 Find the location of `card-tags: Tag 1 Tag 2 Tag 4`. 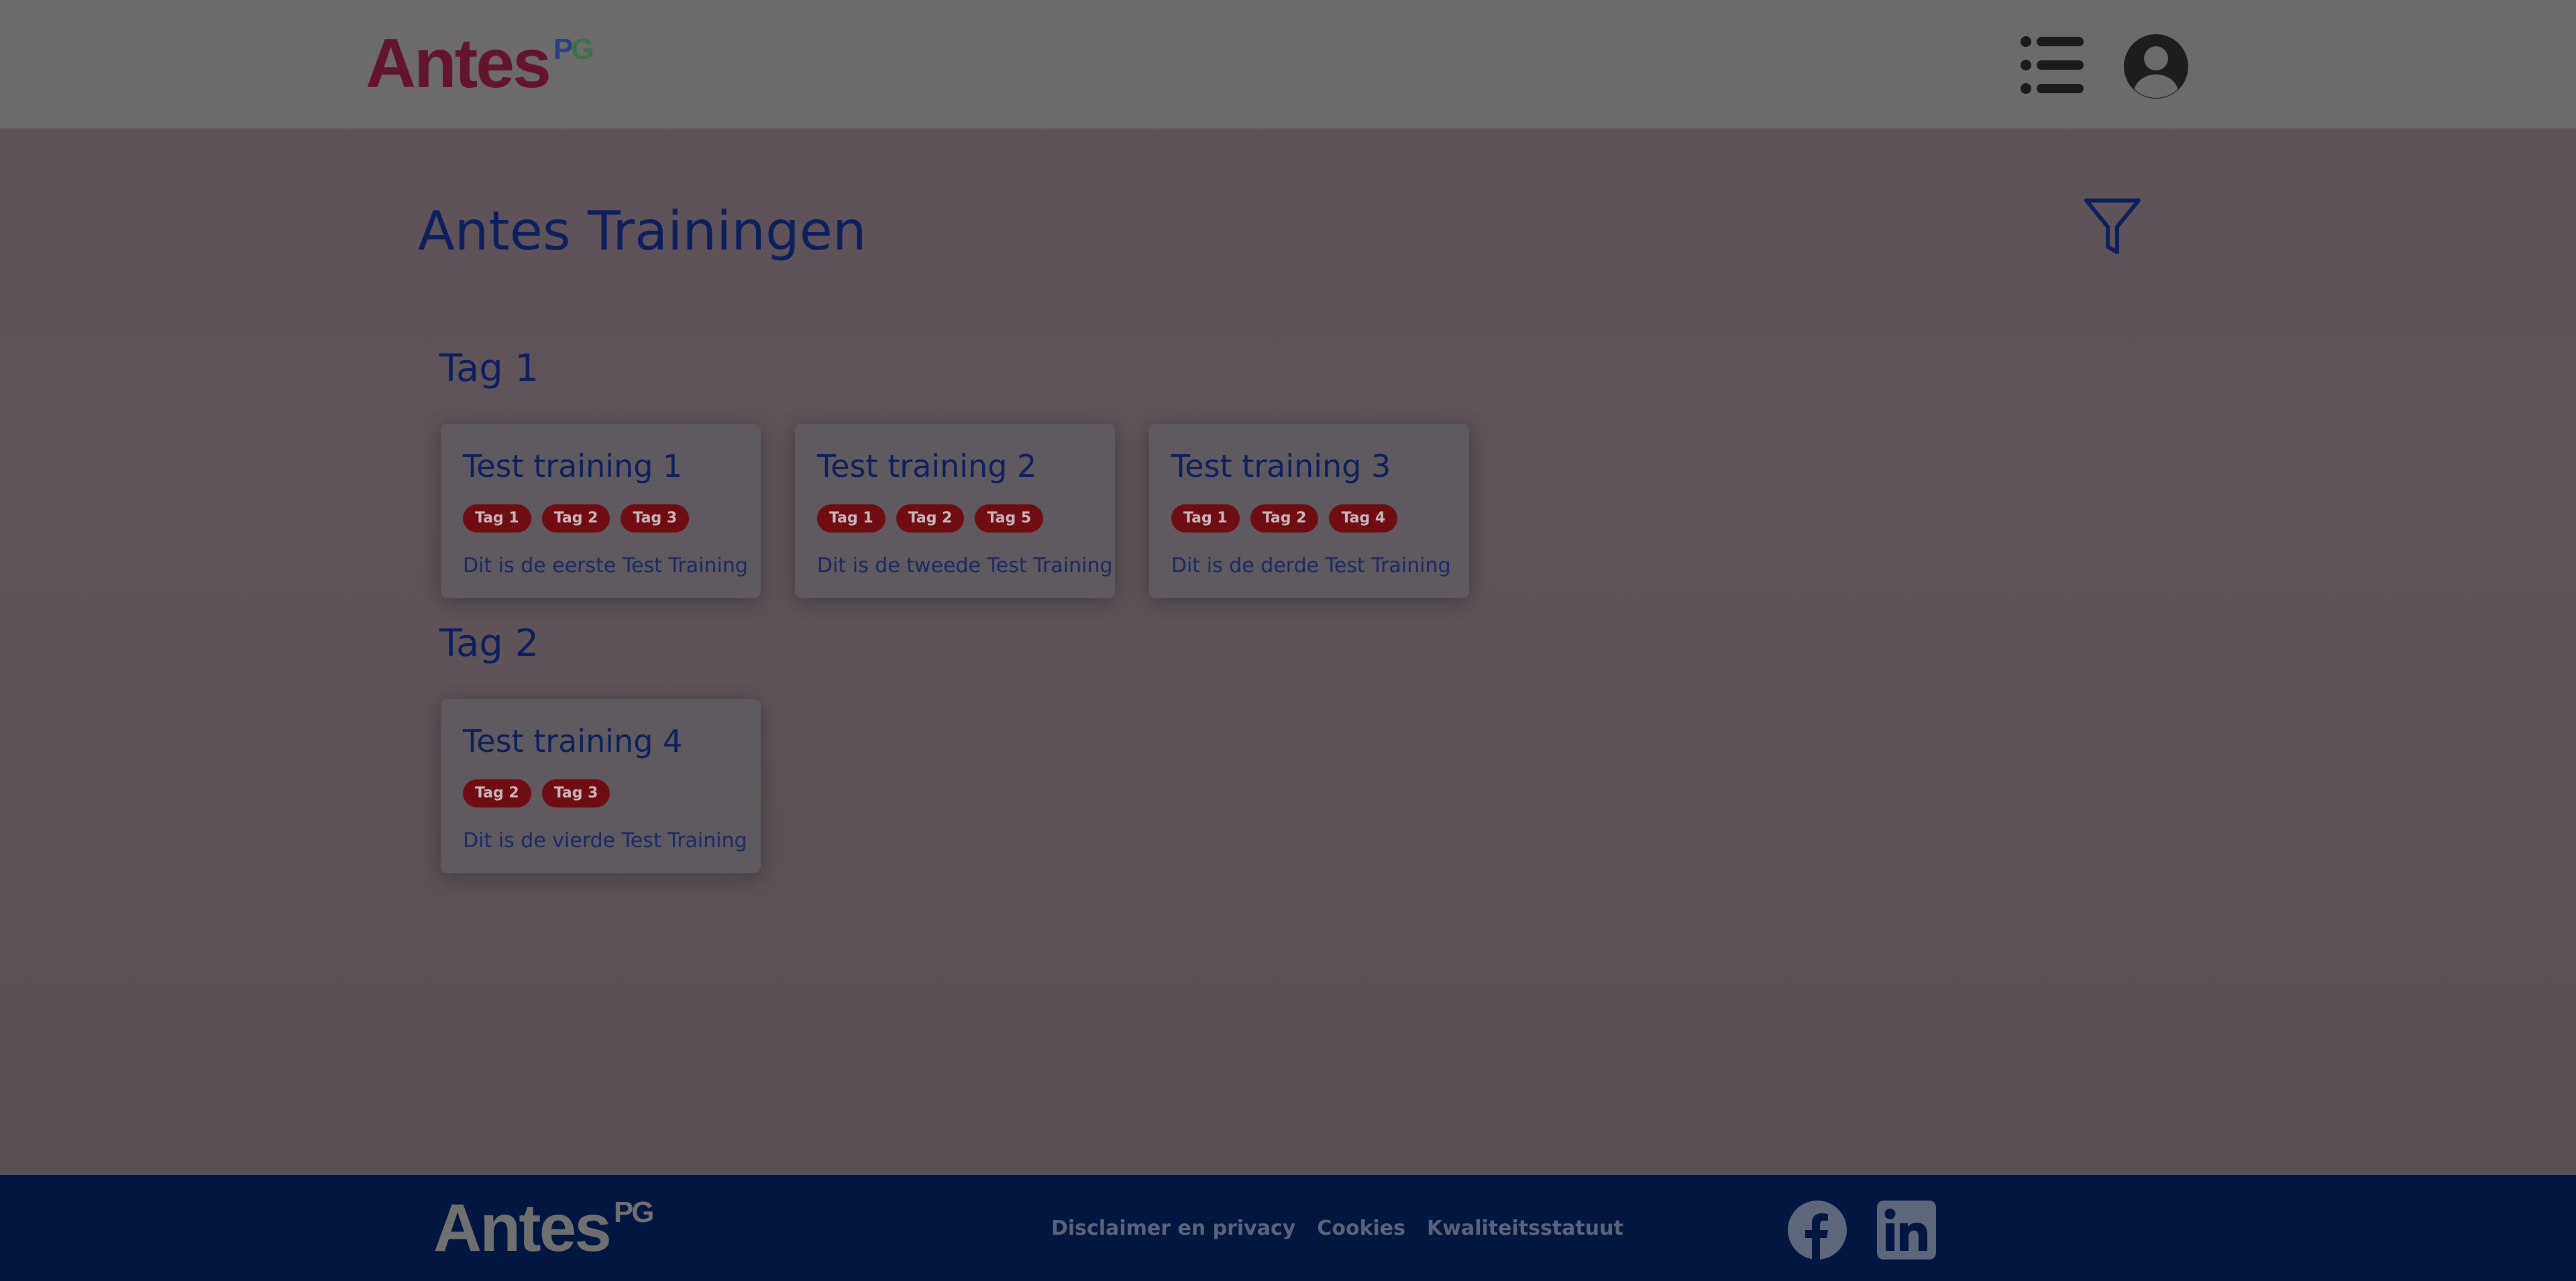

card-tags: Tag 1 Tag 2 Tag 4 is located at coordinates (1284, 518).